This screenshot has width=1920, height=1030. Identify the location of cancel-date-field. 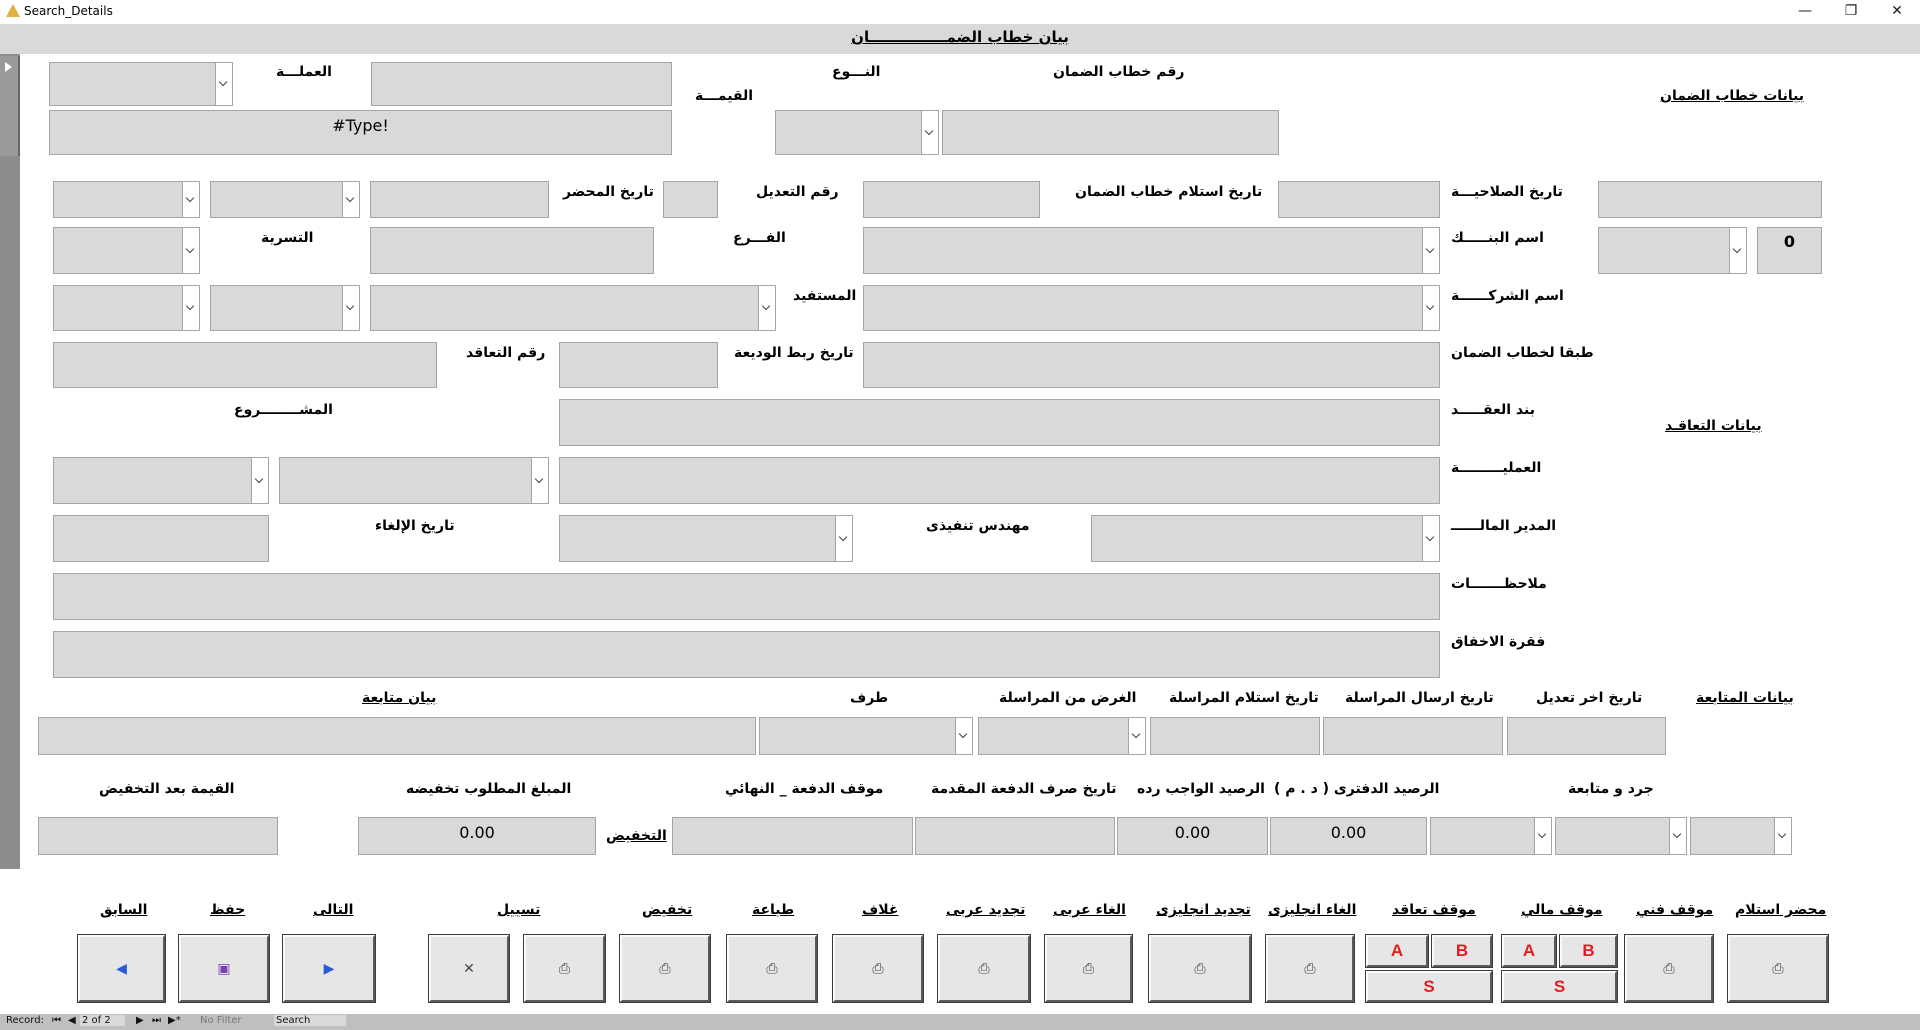
(161, 538).